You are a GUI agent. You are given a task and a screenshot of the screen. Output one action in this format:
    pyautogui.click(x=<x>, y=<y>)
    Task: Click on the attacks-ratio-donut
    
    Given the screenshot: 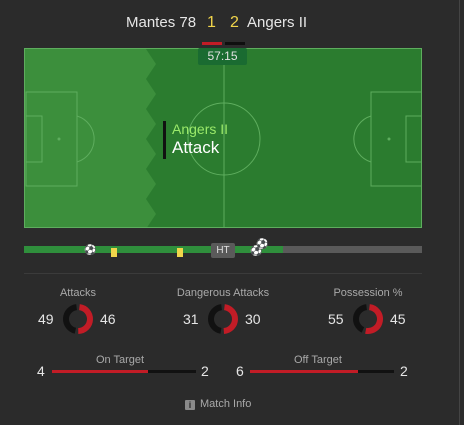 What is the action you would take?
    pyautogui.click(x=78, y=319)
    